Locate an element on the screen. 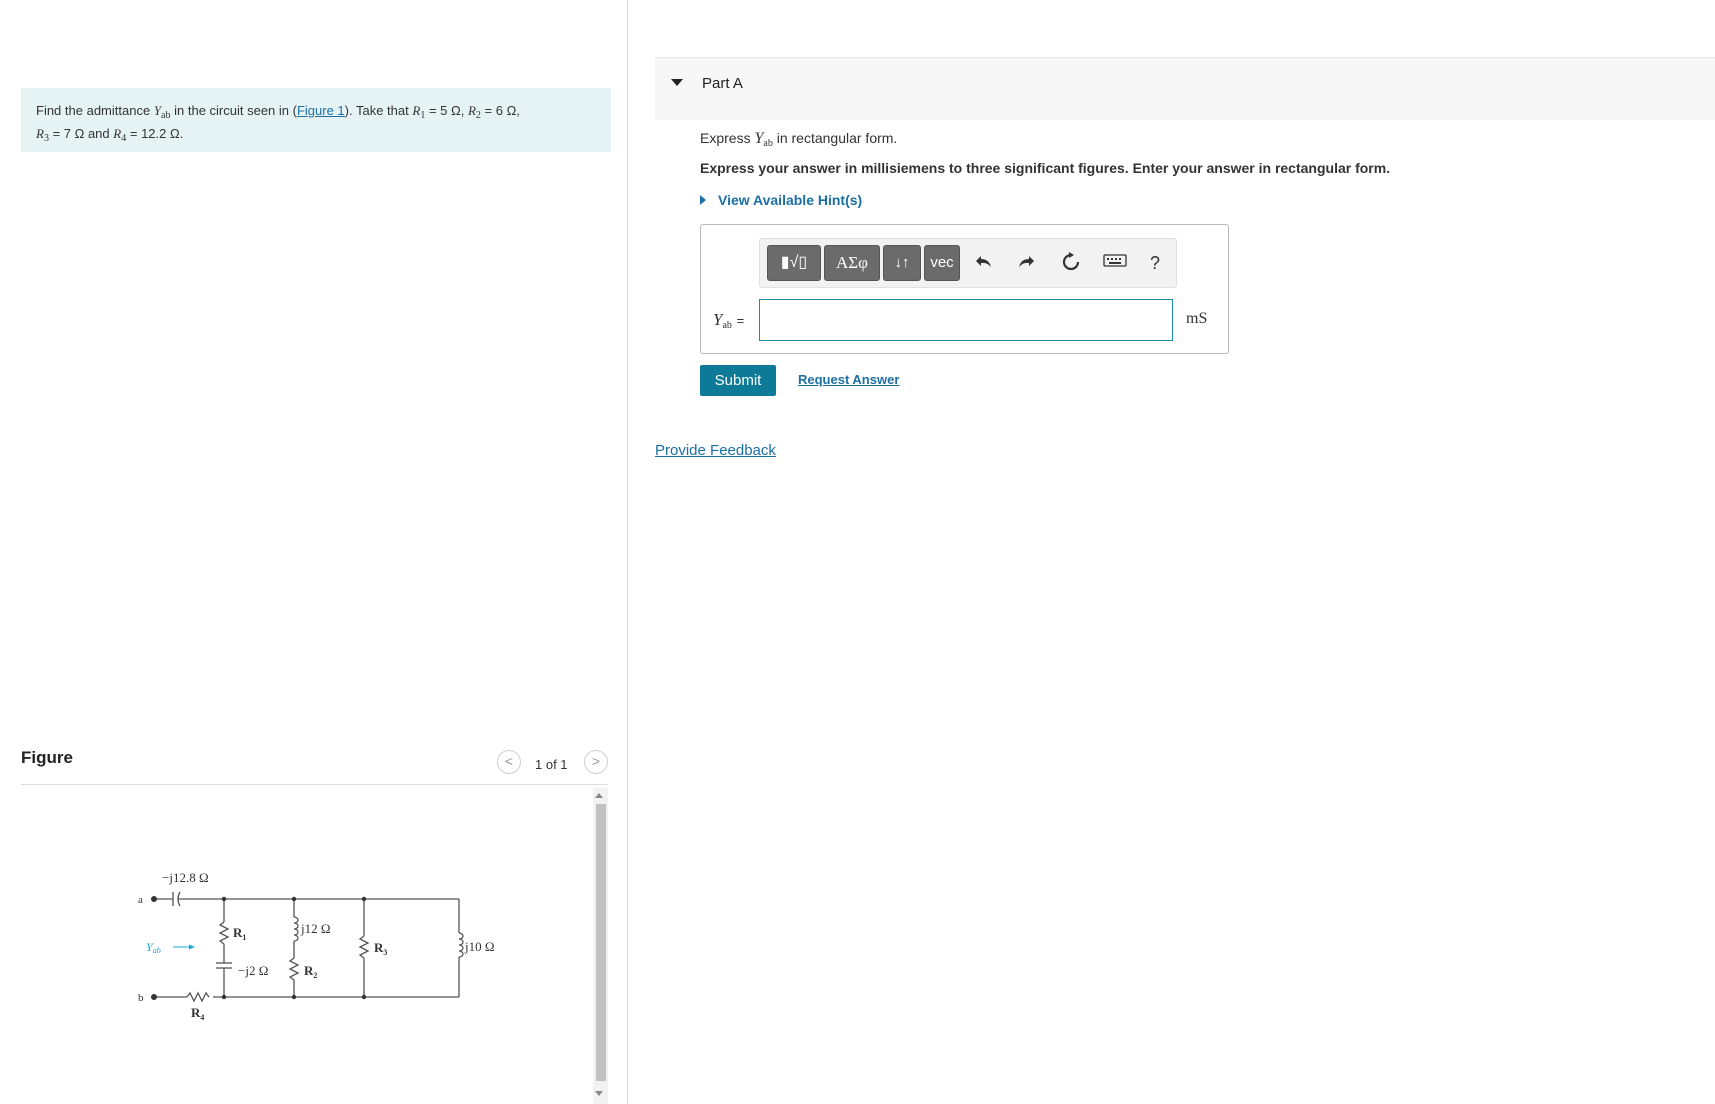 The image size is (1715, 1104). var-r2: R2 is located at coordinates (474, 112).